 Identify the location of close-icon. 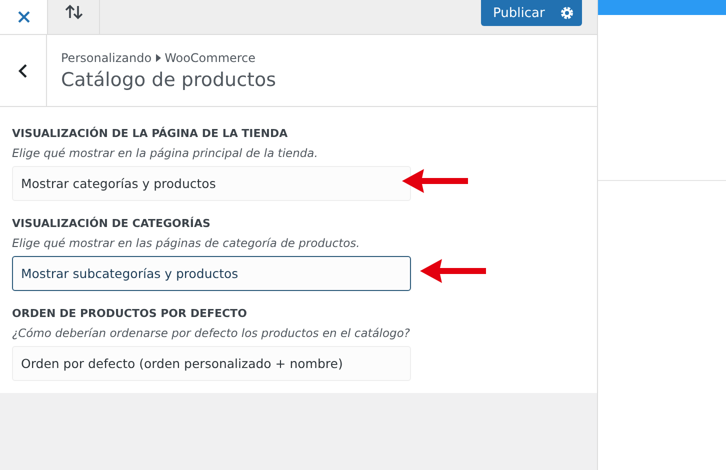
(24, 17).